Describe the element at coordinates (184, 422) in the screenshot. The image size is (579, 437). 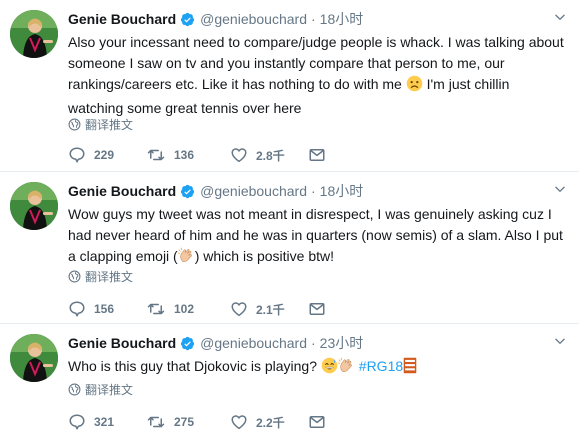
I see `retweet-count: 275` at that location.